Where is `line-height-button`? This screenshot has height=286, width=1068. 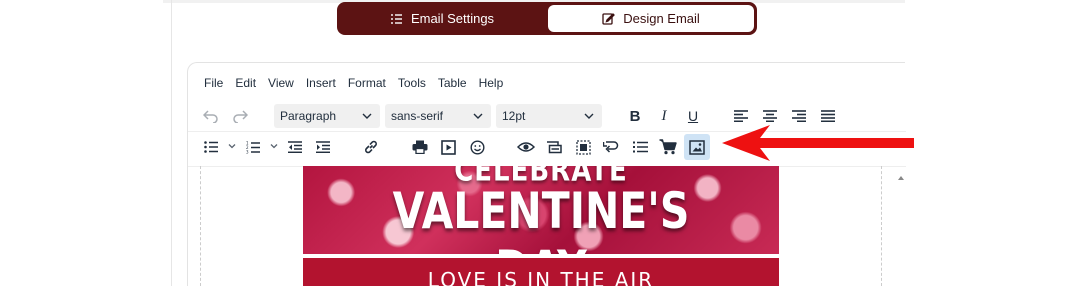 line-height-button is located at coordinates (640, 147).